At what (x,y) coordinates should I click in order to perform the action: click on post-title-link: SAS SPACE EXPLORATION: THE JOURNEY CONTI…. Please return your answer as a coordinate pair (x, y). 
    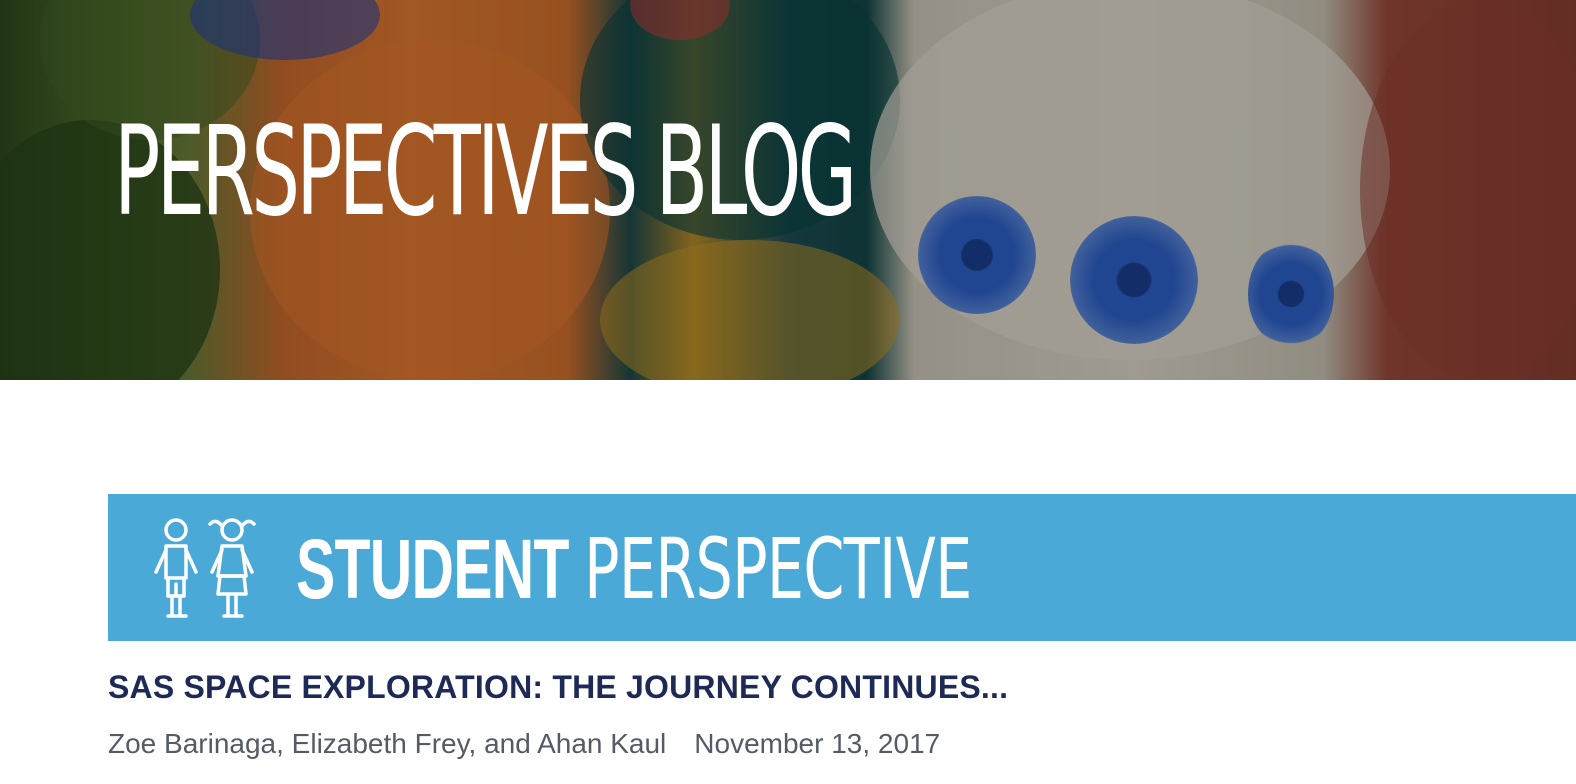
    Looking at the image, I should click on (558, 687).